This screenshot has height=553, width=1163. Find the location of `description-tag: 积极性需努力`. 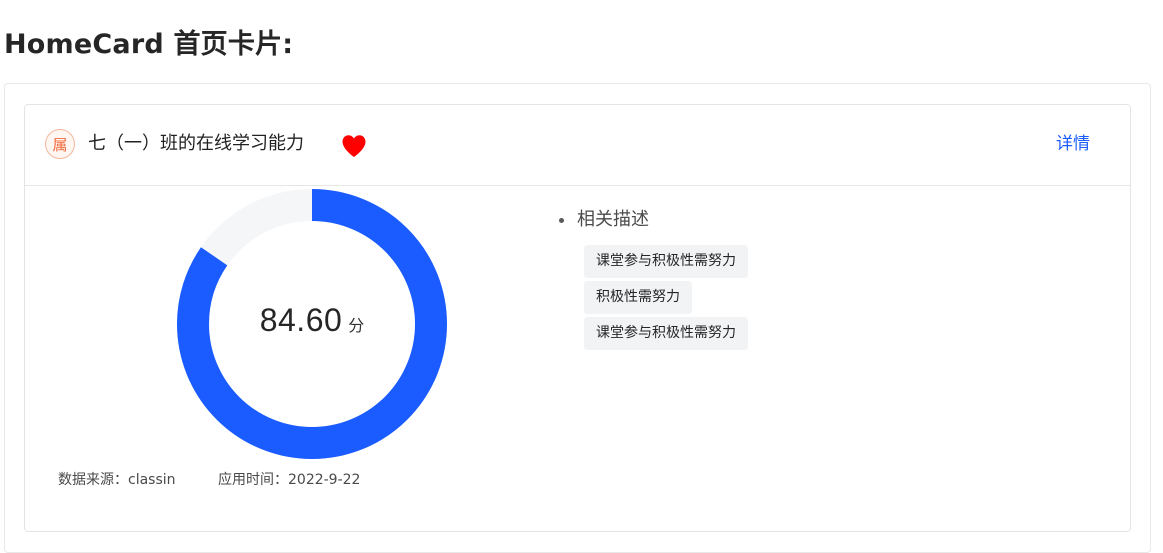

description-tag: 积极性需努力 is located at coordinates (638, 297).